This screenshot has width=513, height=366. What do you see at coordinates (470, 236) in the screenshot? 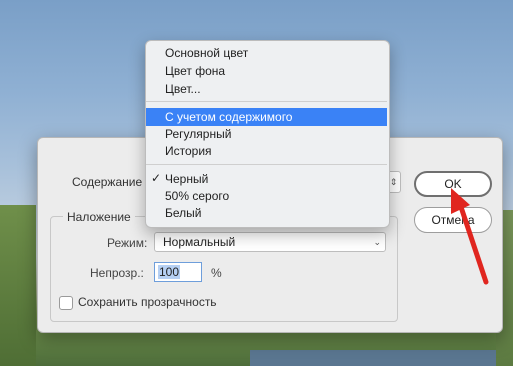
I see `annotation-arrow-icon` at bounding box center [470, 236].